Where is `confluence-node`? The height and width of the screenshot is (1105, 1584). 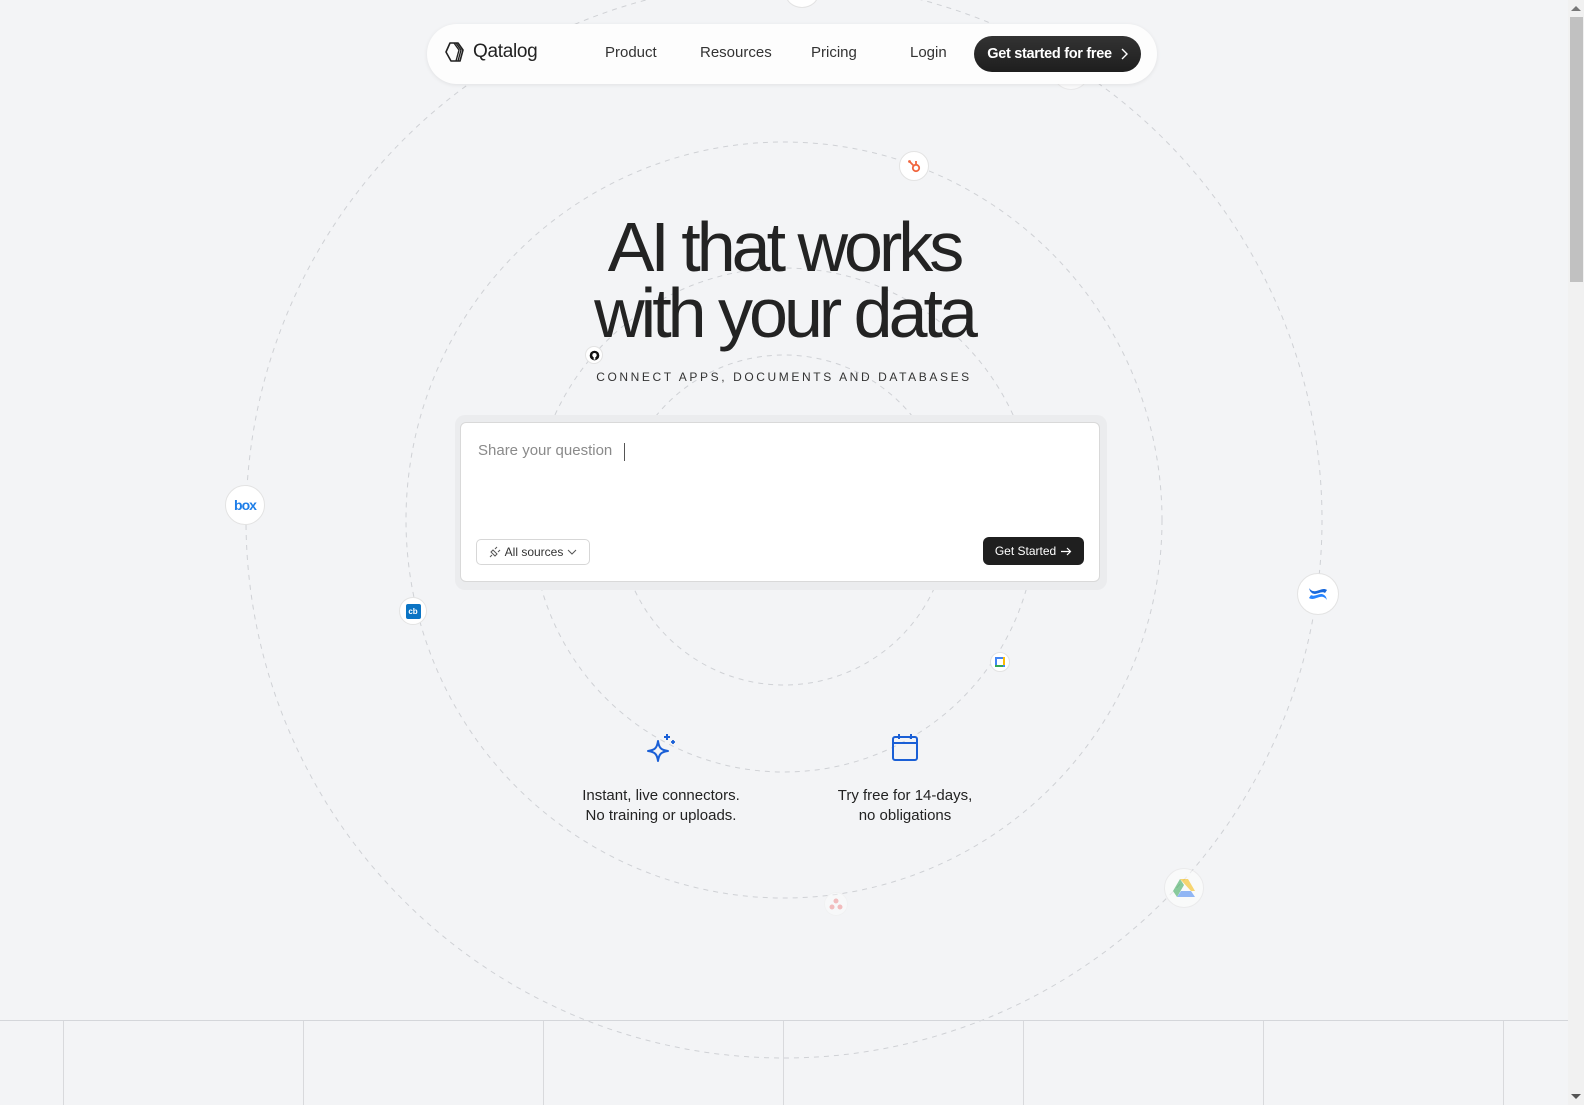
confluence-node is located at coordinates (1318, 594).